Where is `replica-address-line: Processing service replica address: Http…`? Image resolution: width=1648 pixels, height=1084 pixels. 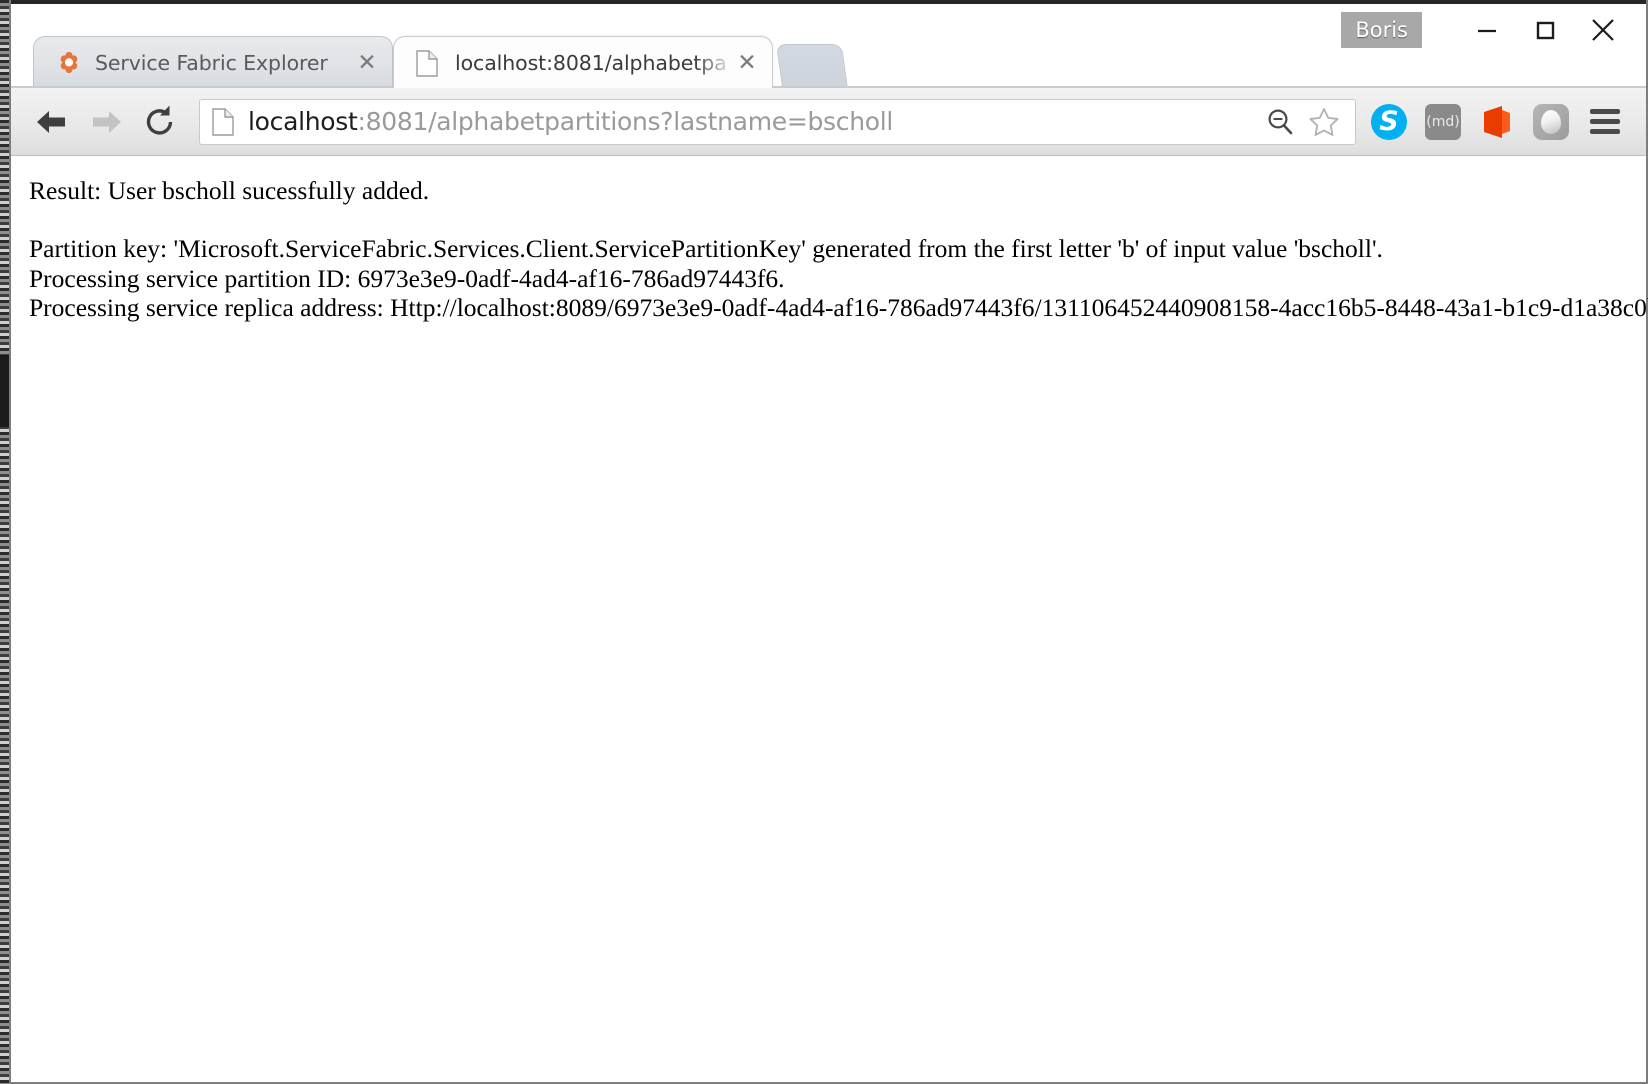 replica-address-line: Processing service replica address: Http… is located at coordinates (838, 308).